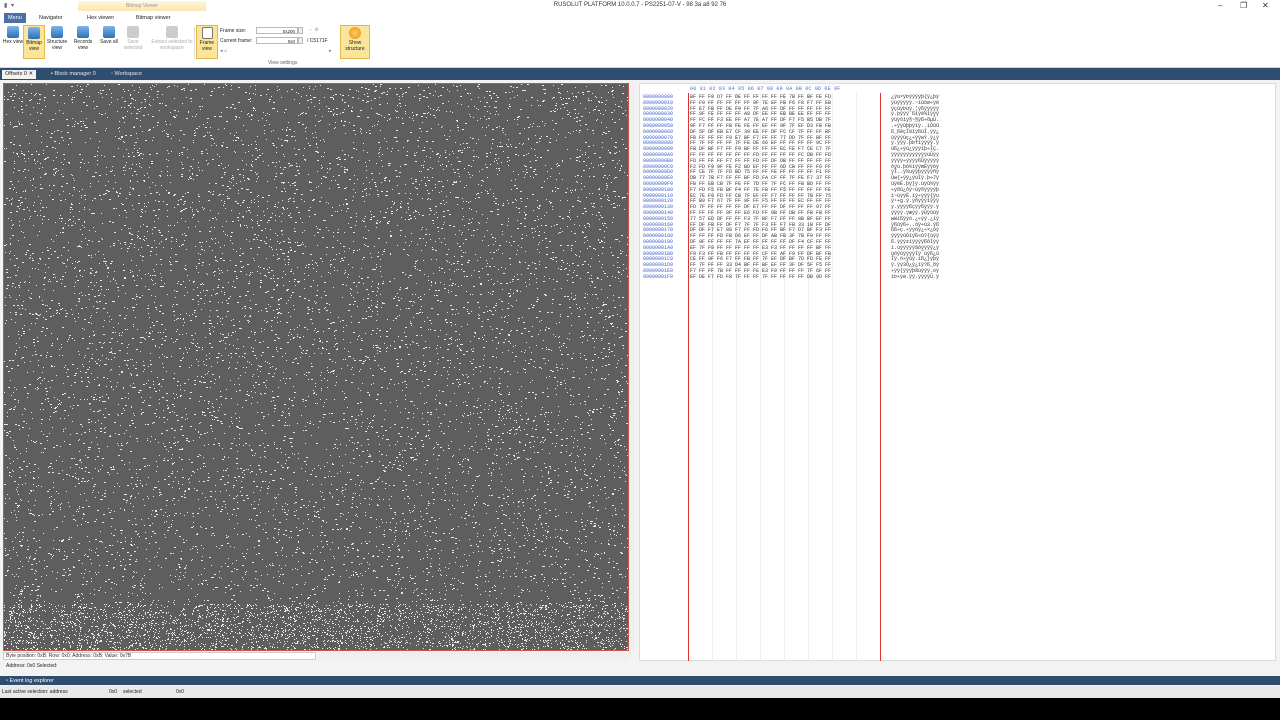 This screenshot has width=1280, height=720. What do you see at coordinates (207, 46) in the screenshot?
I see `frame-view-label: Frame view` at bounding box center [207, 46].